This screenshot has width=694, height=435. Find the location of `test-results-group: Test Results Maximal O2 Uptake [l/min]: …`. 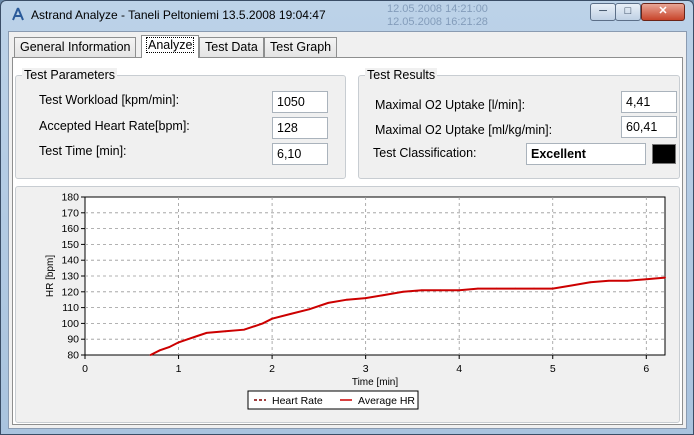

test-results-group: Test Results Maximal O2 Uptake [l/min]: … is located at coordinates (519, 123).